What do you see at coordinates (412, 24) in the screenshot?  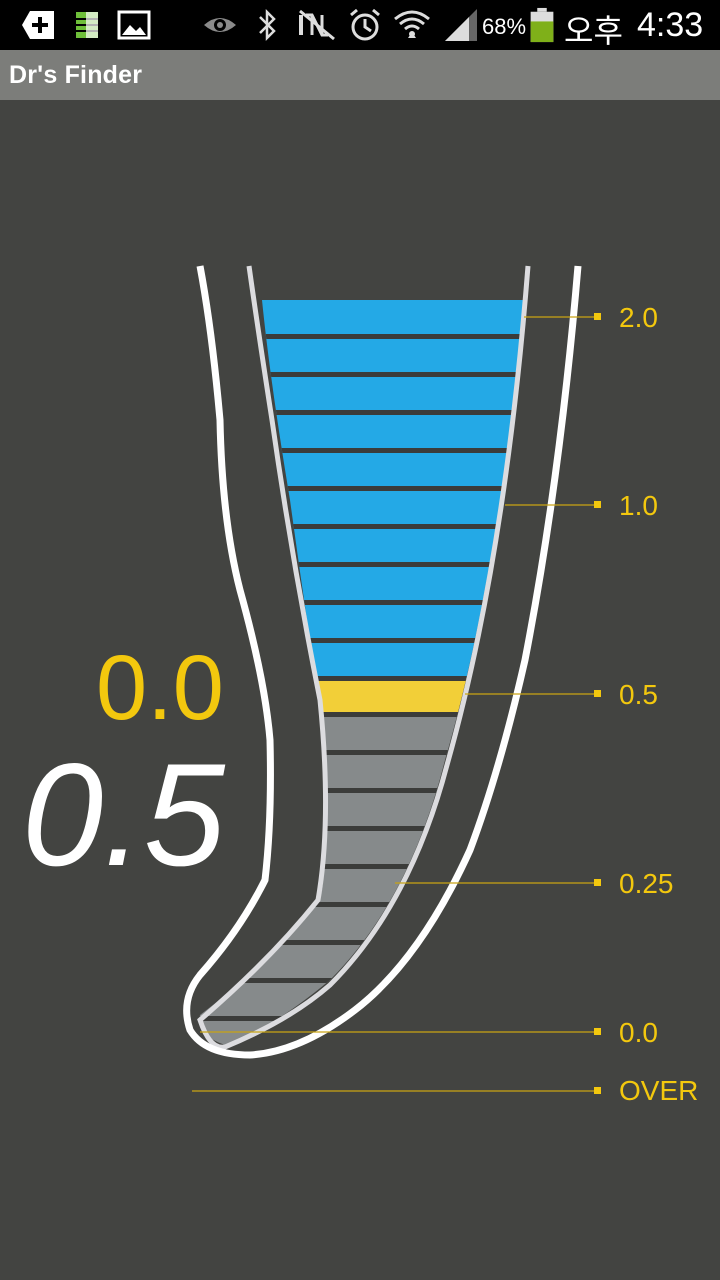 I see `wifi-icon` at bounding box center [412, 24].